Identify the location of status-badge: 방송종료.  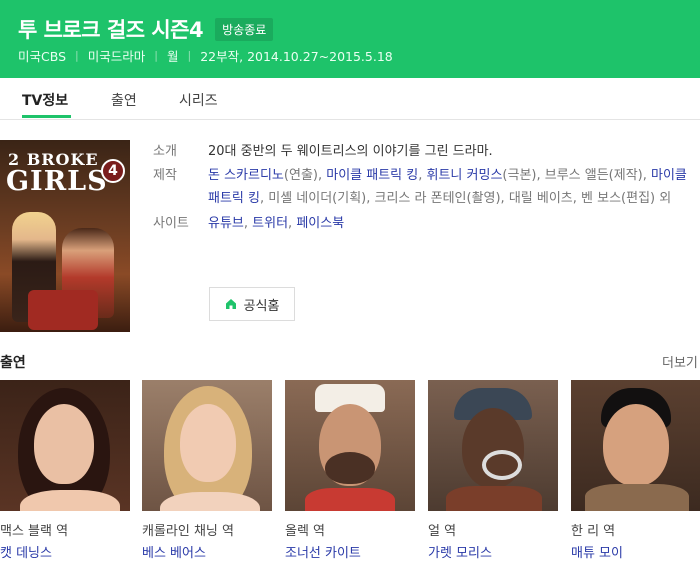
(244, 29).